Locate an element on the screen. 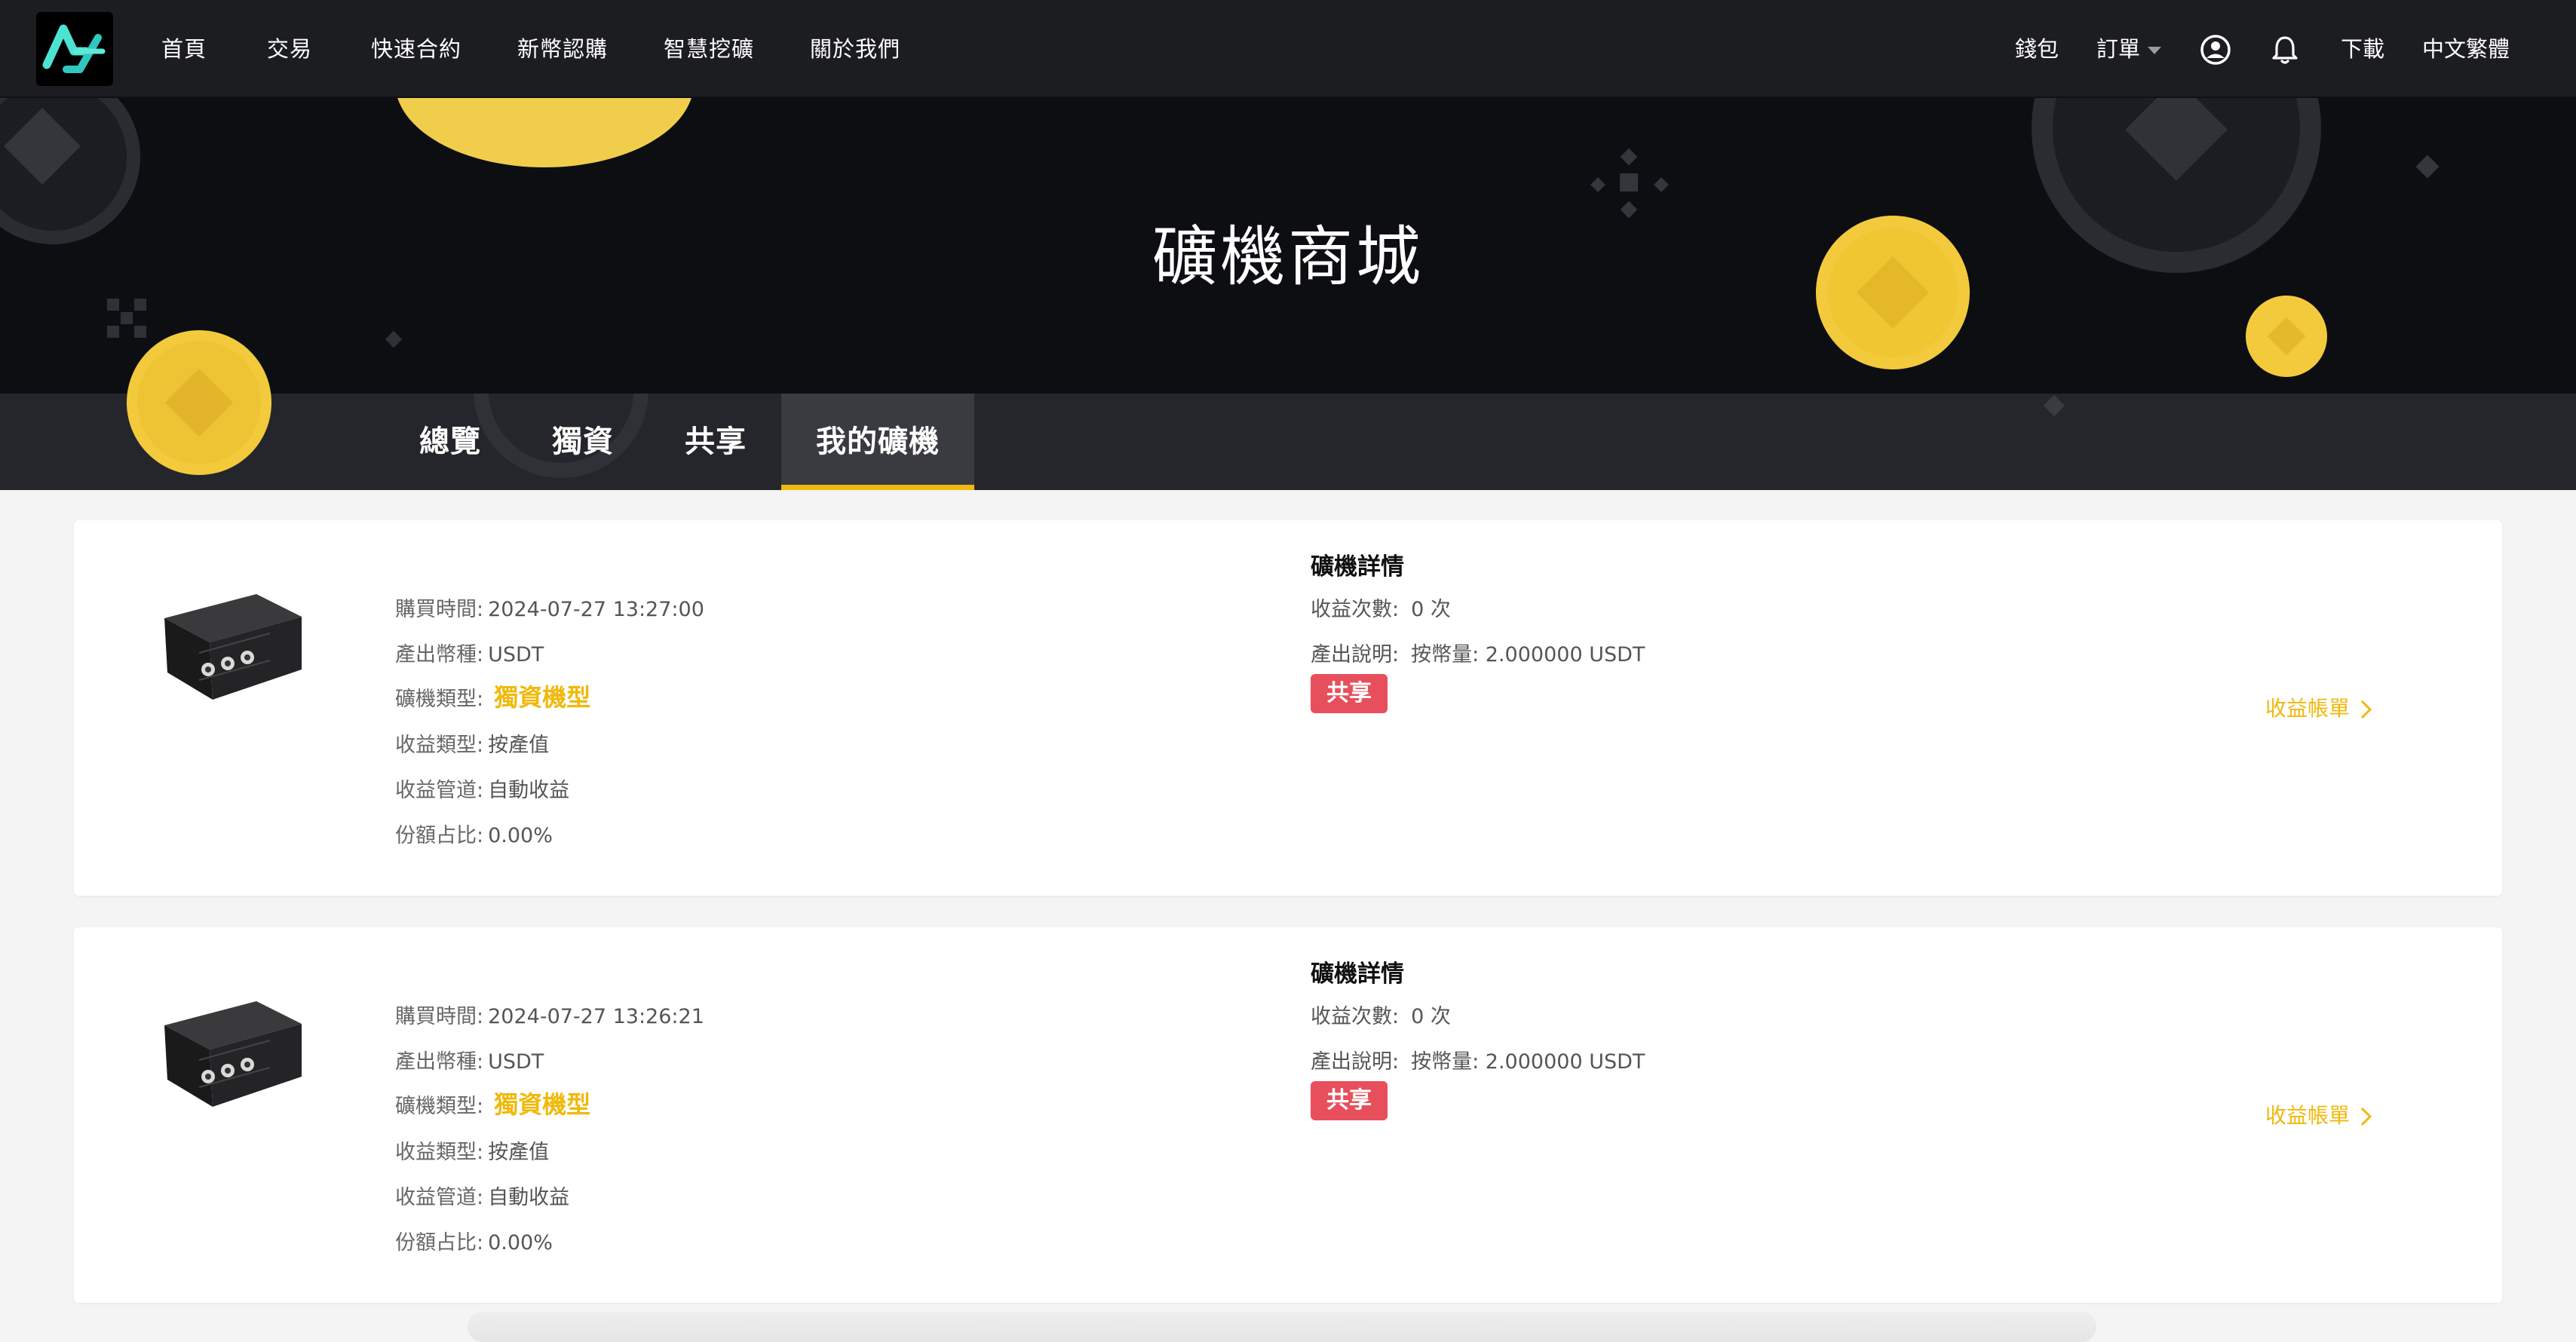 This screenshot has height=1342, width=2576. tab-my-miners: 我的礦機 is located at coordinates (877, 442).